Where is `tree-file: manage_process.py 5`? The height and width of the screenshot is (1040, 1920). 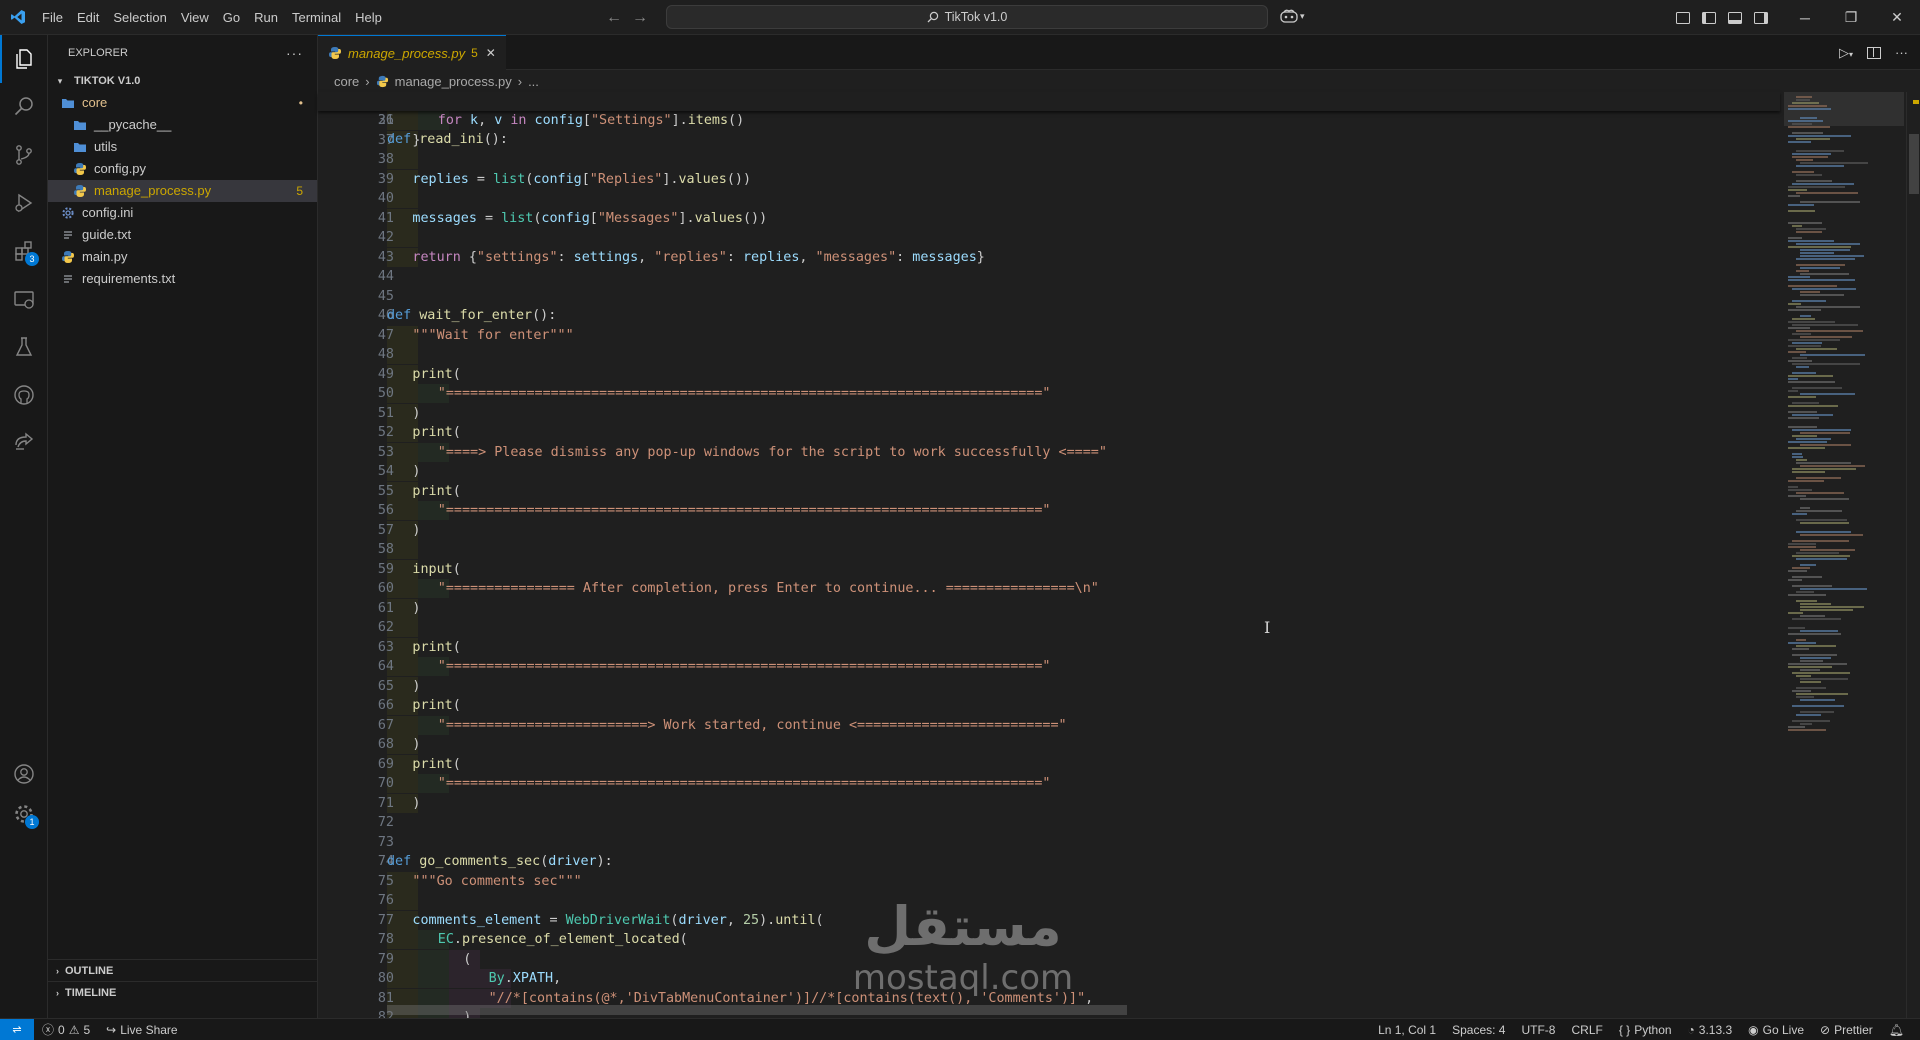
tree-file: manage_process.py 5 is located at coordinates (182, 191).